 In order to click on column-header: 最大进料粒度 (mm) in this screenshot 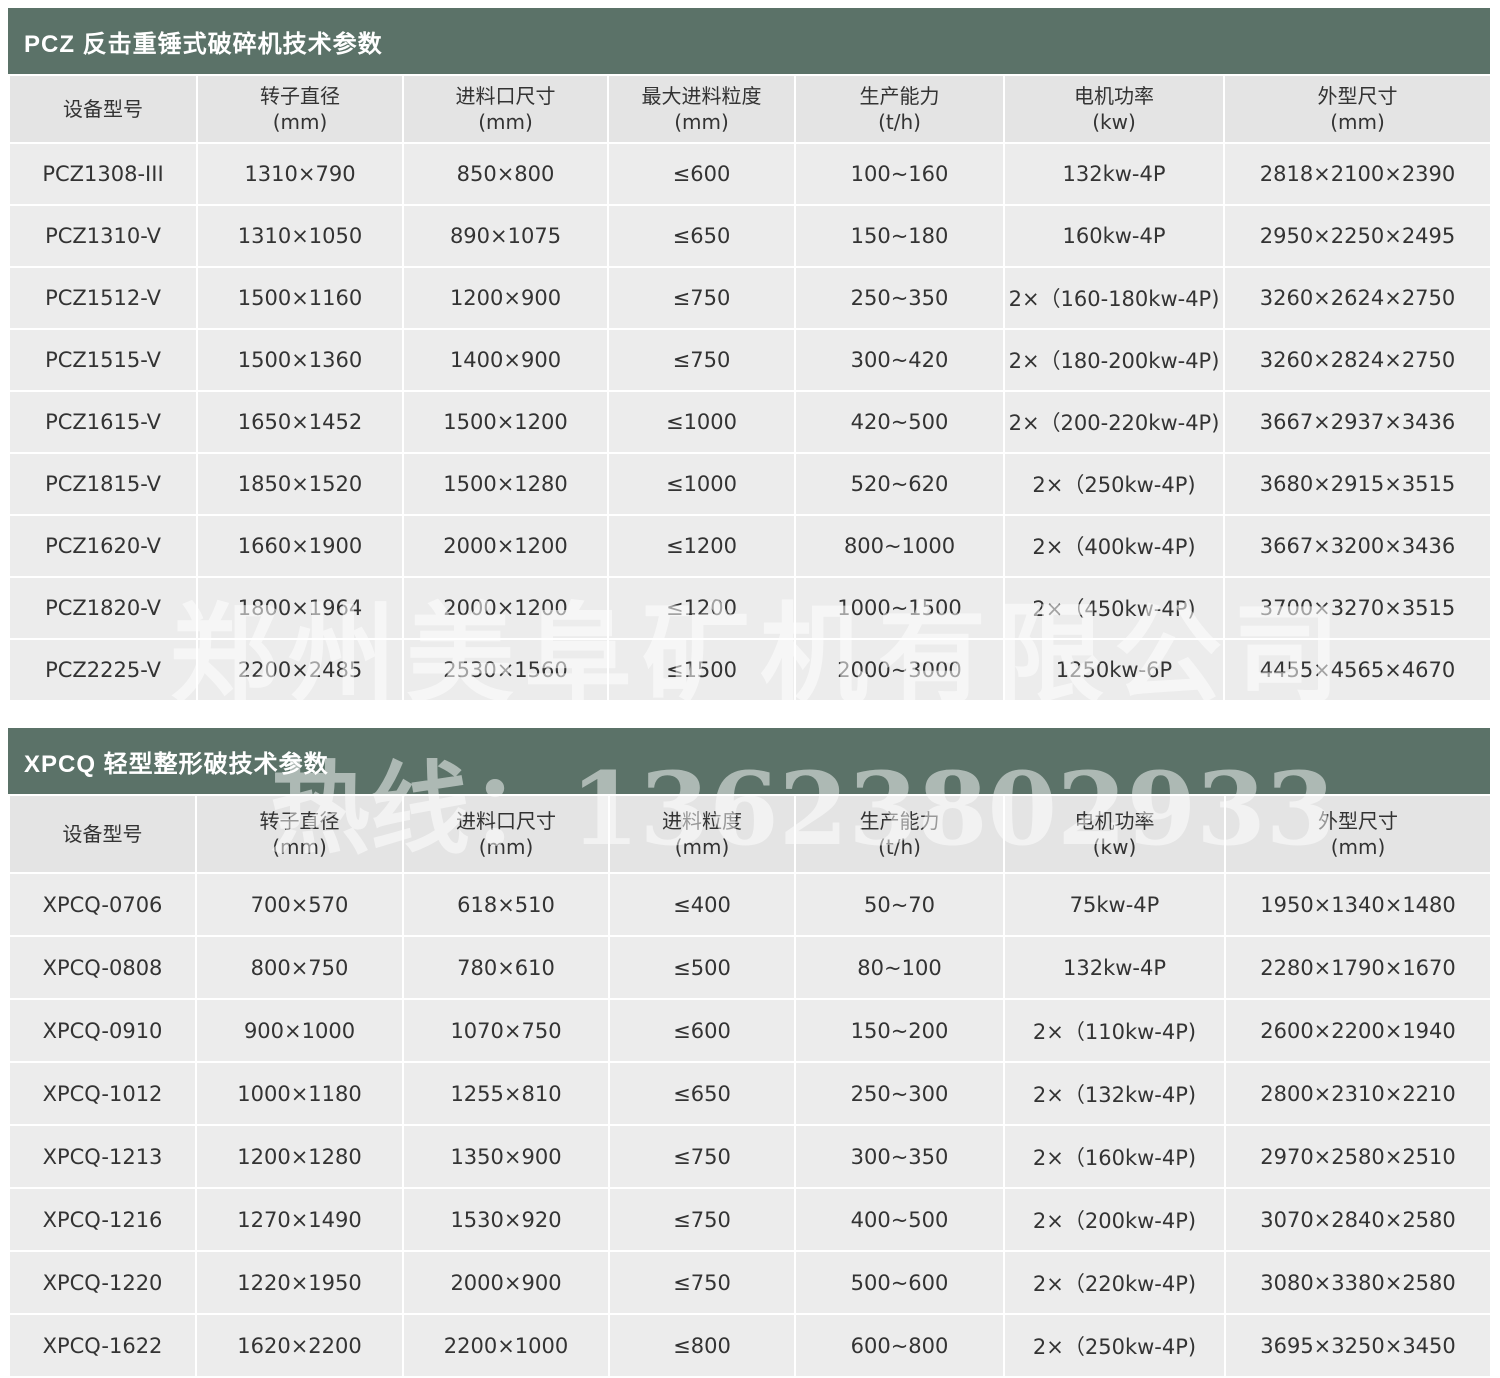, I will do `click(701, 109)`.